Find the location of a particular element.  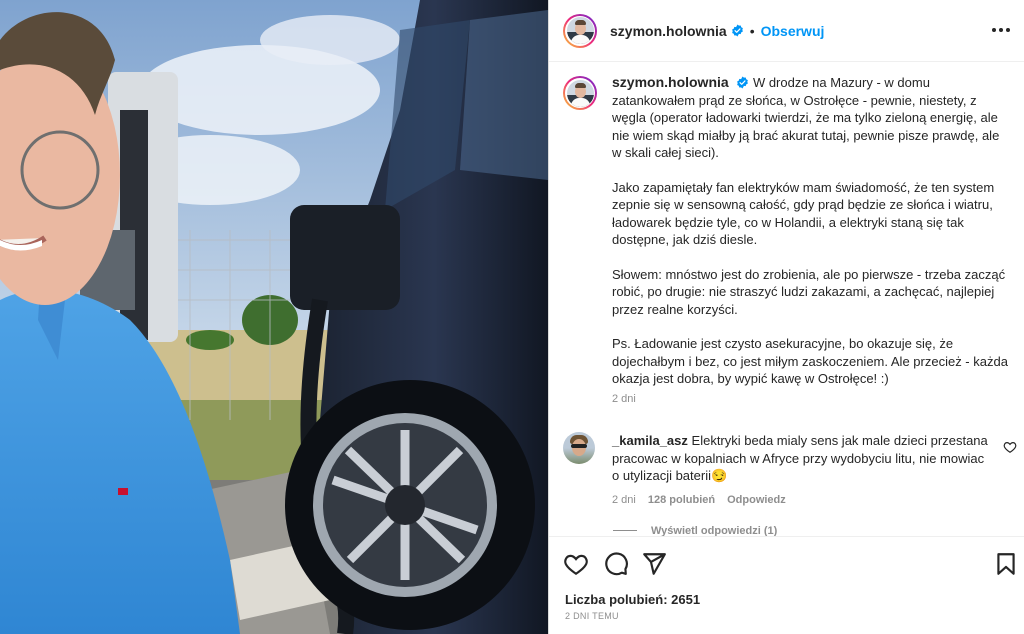

likes-count: Liczba polubień: 2651 is located at coordinates (632, 599).